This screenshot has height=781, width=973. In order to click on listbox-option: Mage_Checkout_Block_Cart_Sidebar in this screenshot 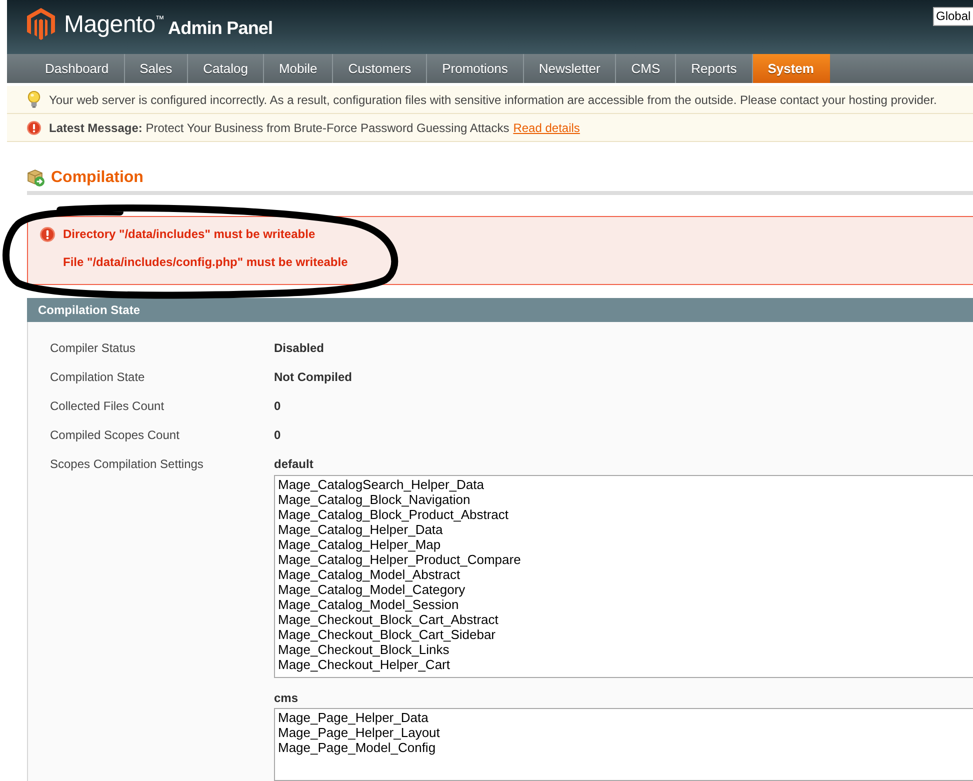, I will do `click(387, 634)`.